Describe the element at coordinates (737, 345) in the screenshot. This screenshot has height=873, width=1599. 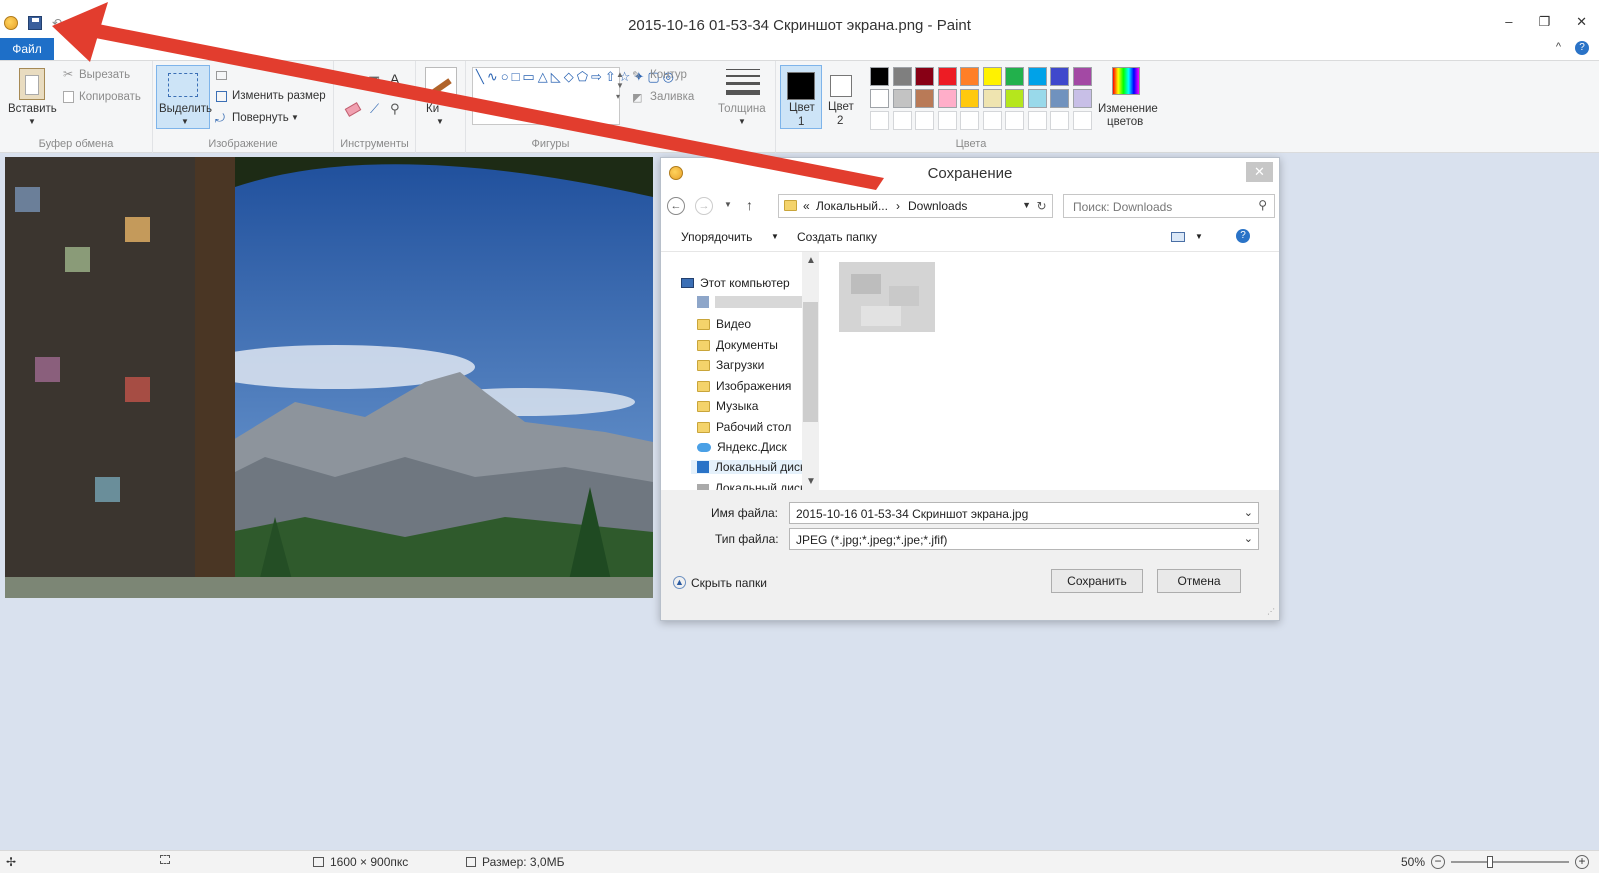
I see `tree-item-documents: Документы` at that location.